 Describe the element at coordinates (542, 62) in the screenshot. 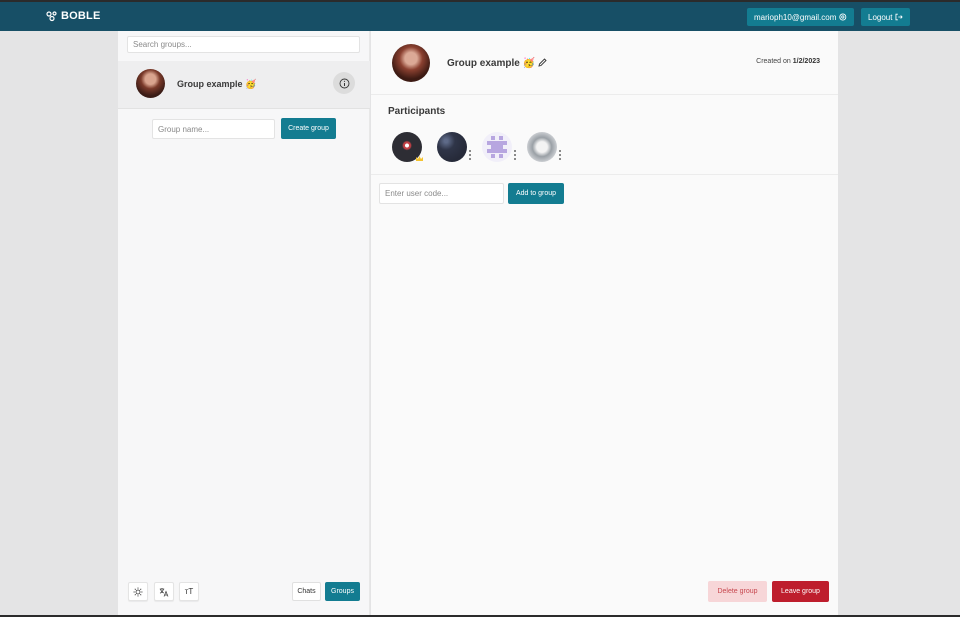

I see `pencil-icon` at that location.